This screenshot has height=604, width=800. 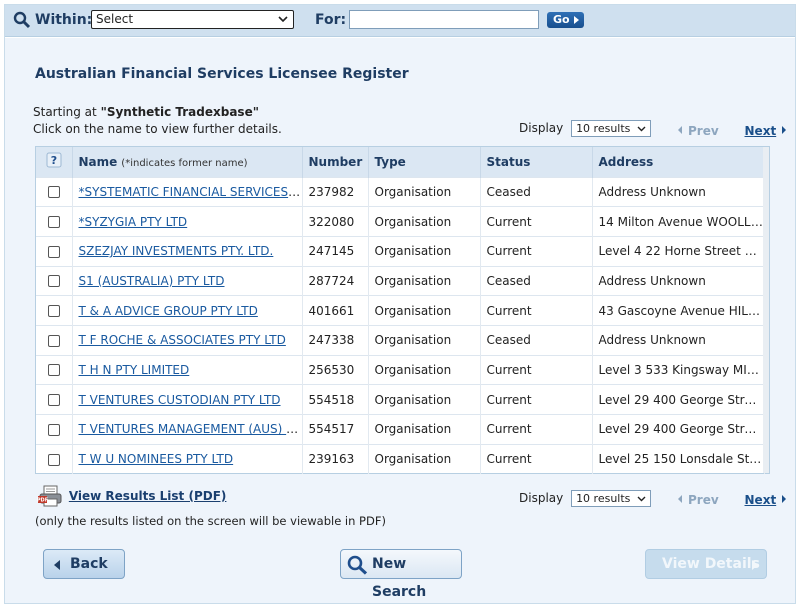 I want to click on search-input, so click(x=444, y=19).